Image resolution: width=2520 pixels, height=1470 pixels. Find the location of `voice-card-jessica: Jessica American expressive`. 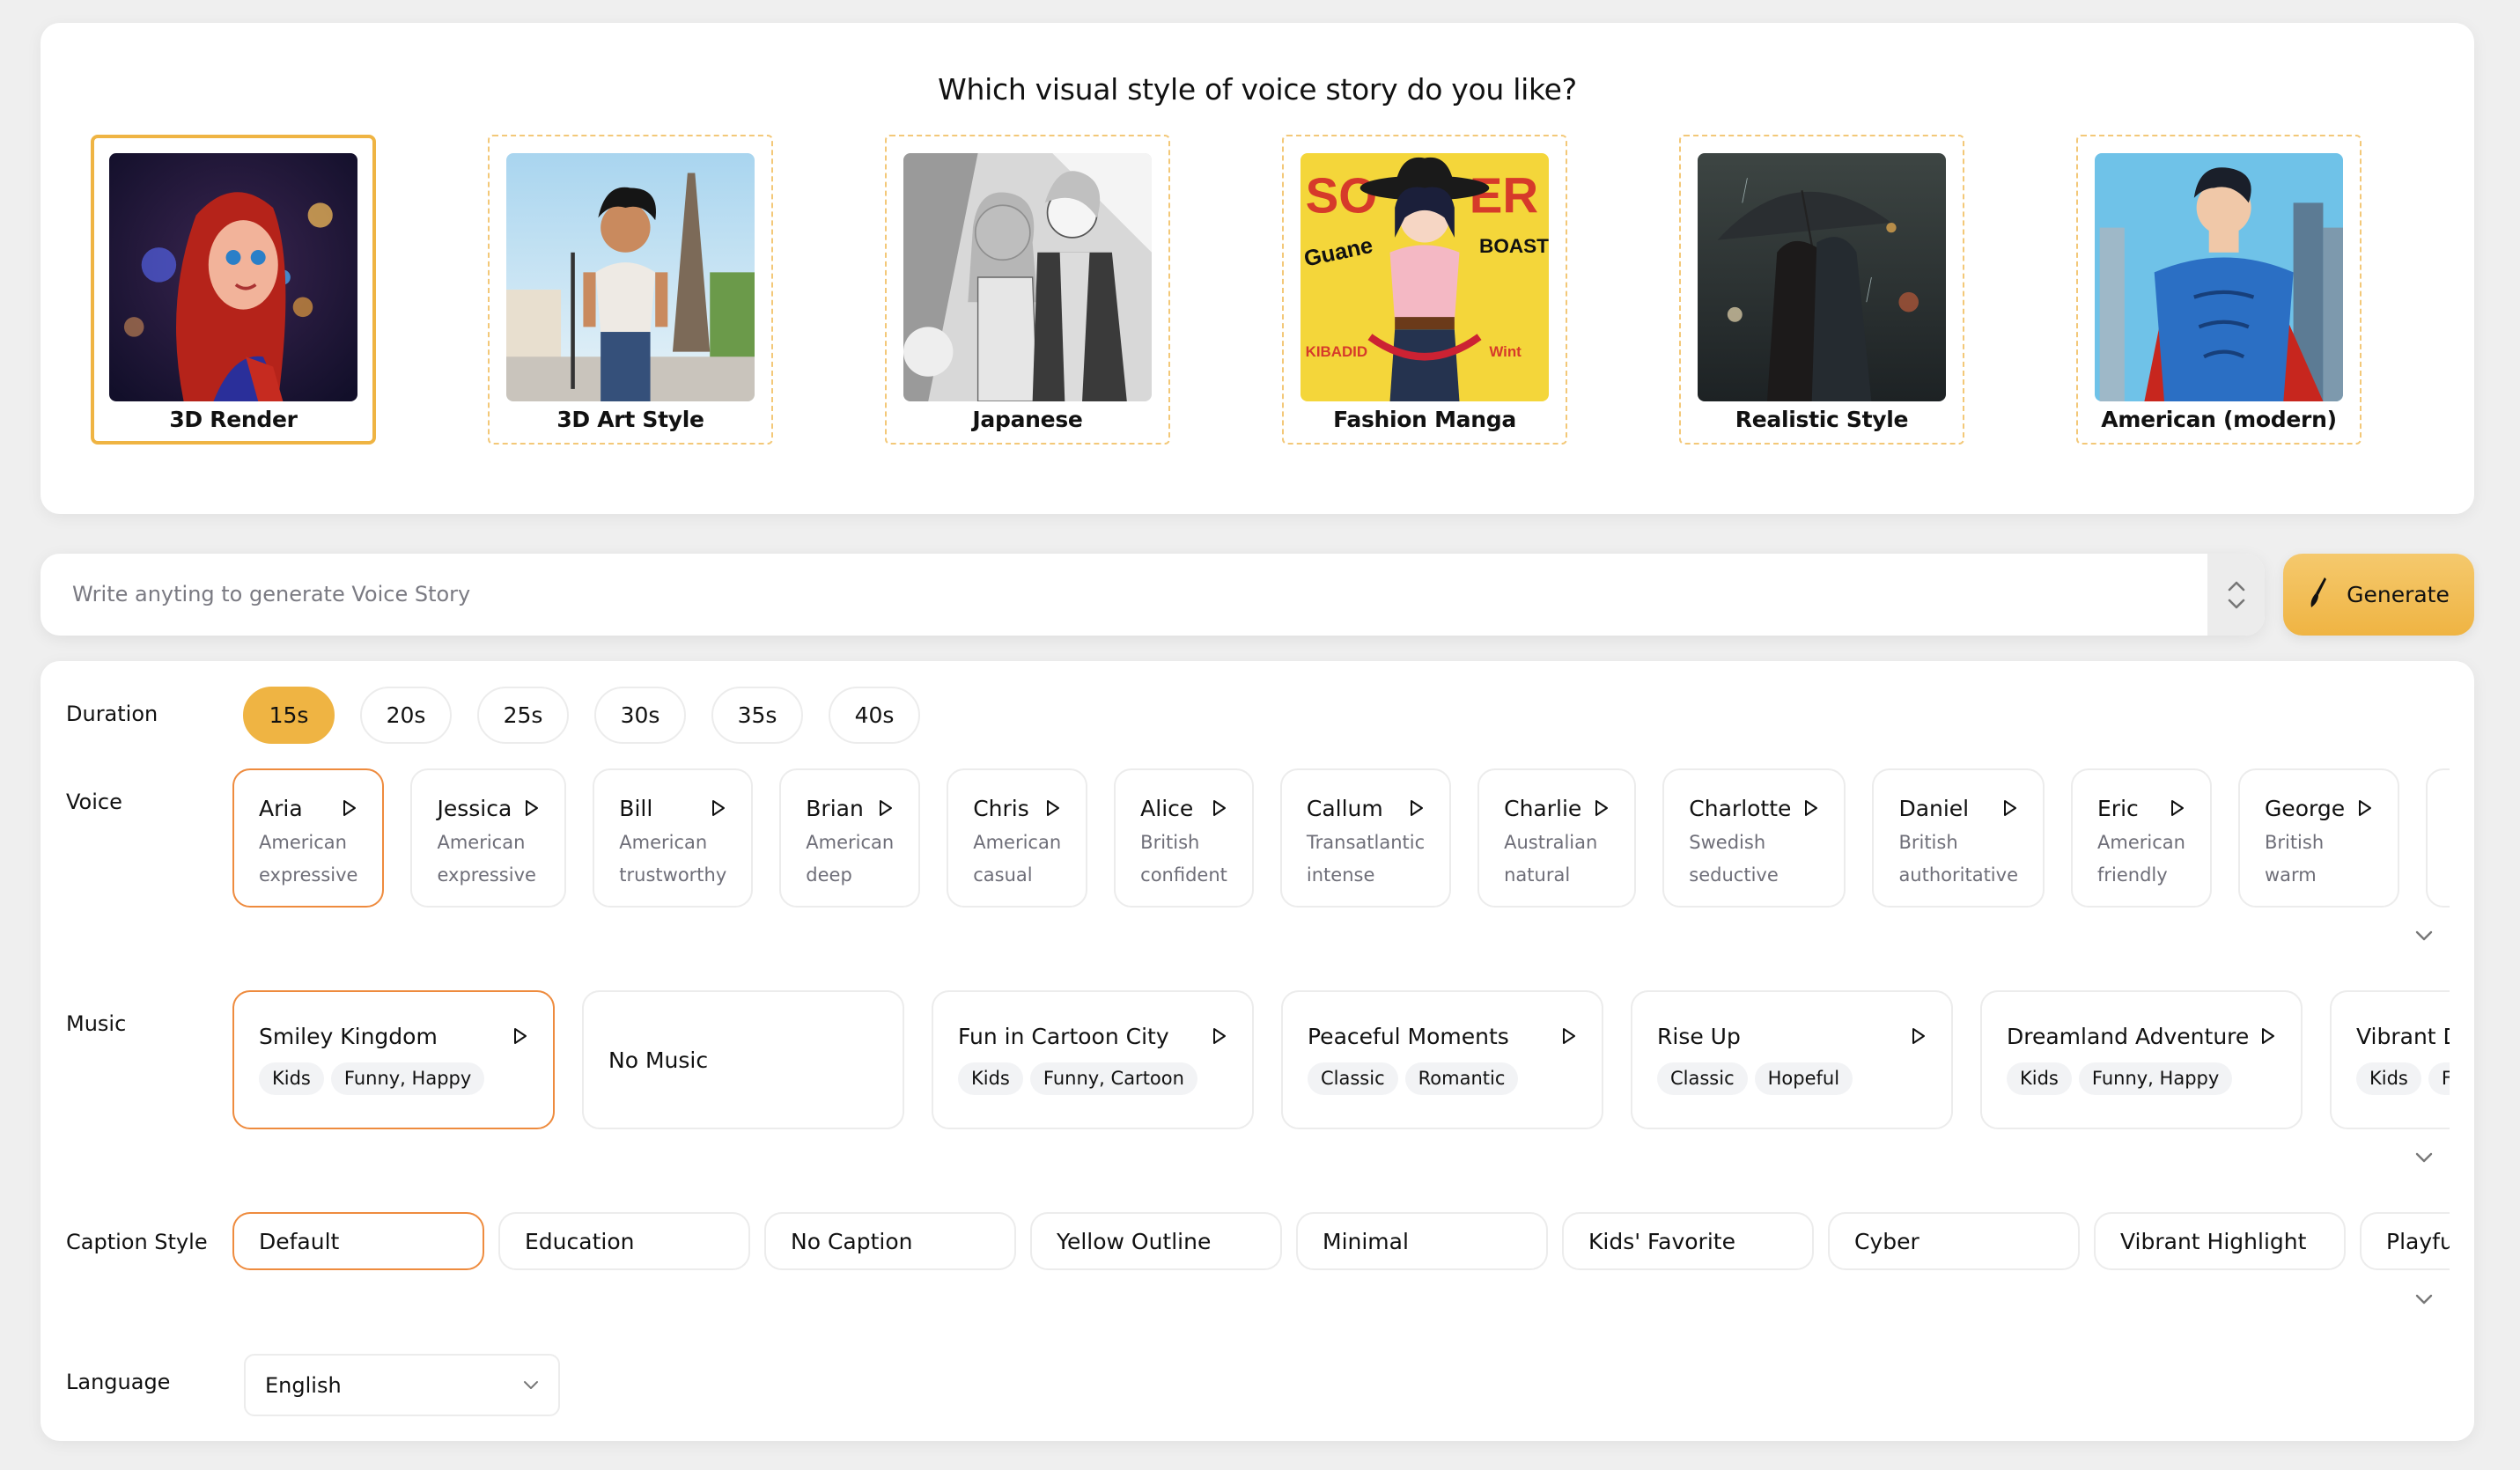

voice-card-jessica: Jessica American expressive is located at coordinates (488, 838).